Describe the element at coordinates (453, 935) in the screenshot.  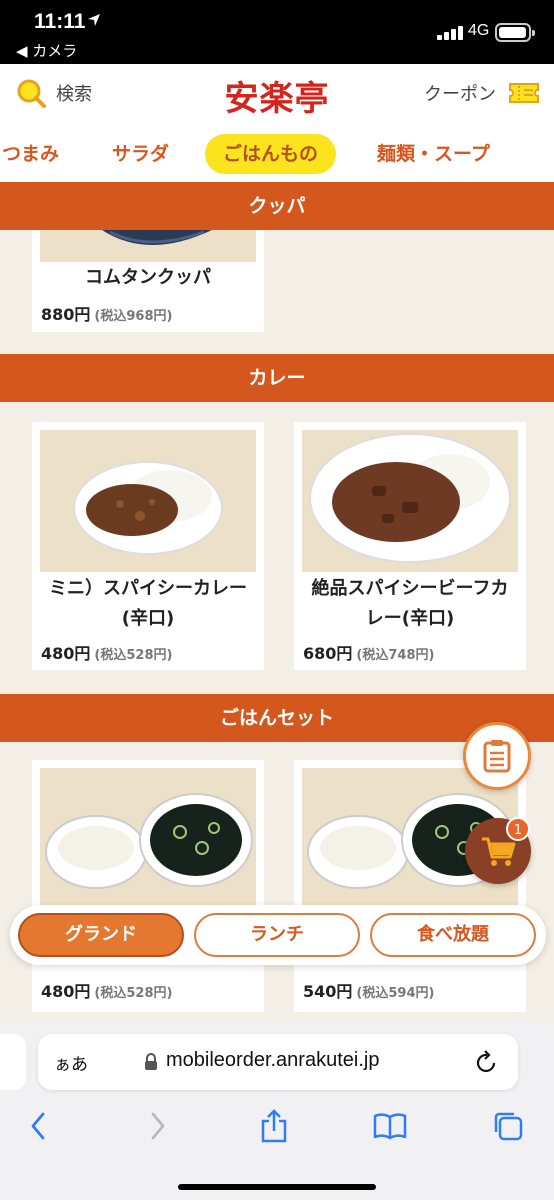
I see `mode-tab-all-you-can-eat: 食べ放題` at that location.